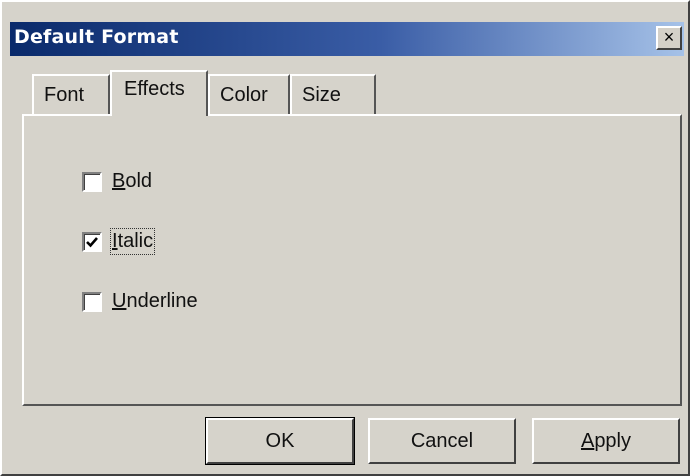 The width and height of the screenshot is (690, 476). Describe the element at coordinates (613, 440) in the screenshot. I see `apply-label-rest: pply` at that location.